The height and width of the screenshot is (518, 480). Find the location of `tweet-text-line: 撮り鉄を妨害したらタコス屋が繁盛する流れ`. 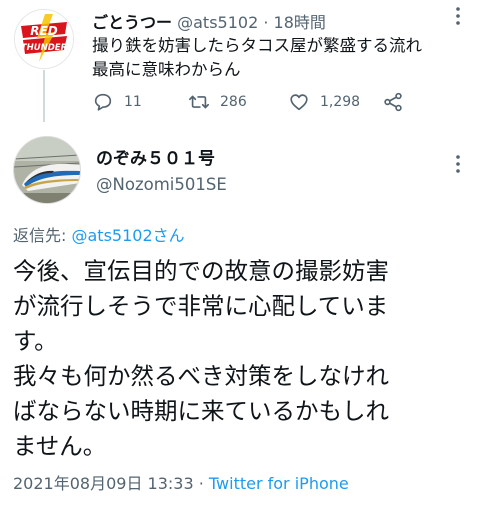

tweet-text-line: 撮り鉄を妨害したらタコス屋が繁盛する流れ is located at coordinates (257, 45).